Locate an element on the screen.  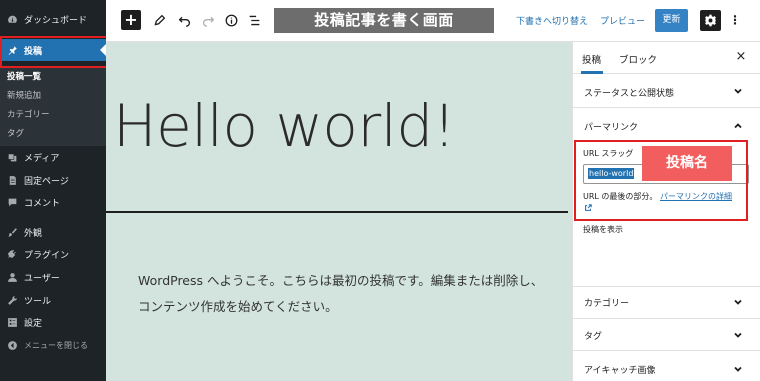
submenu-all-posts: 投稿一覧 is located at coordinates (24, 76).